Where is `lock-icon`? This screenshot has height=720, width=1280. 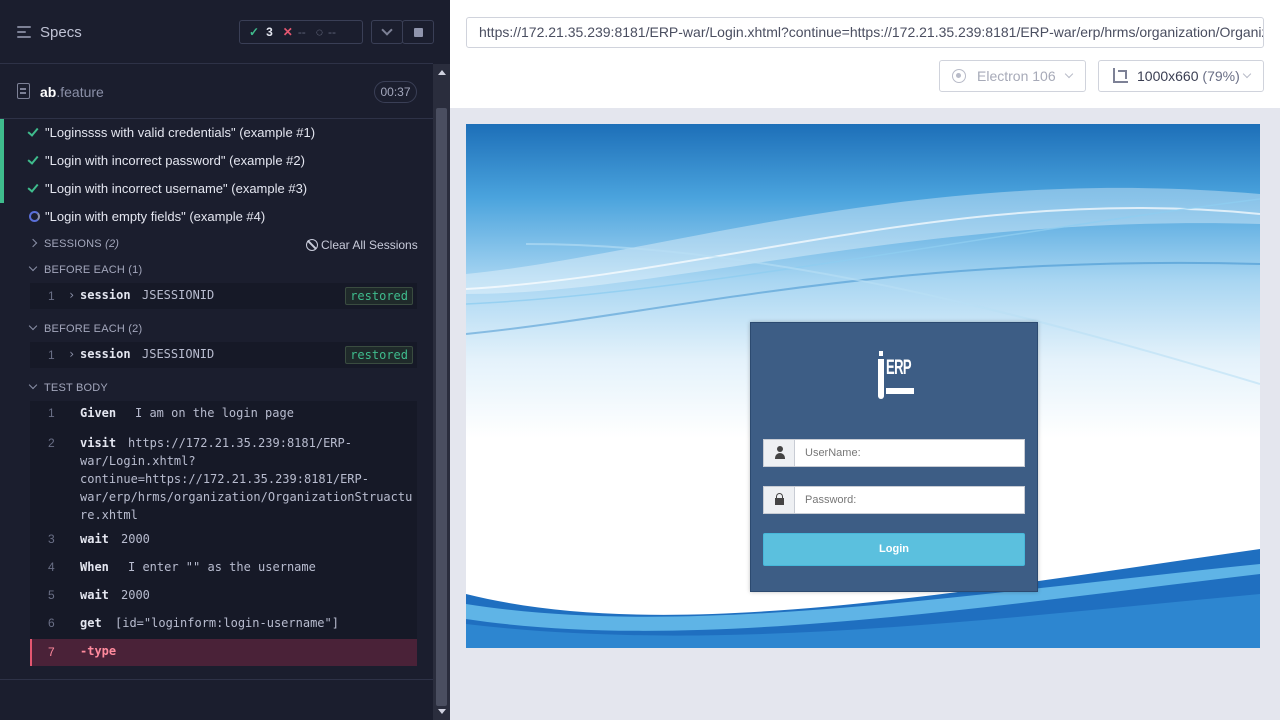
lock-icon is located at coordinates (779, 499).